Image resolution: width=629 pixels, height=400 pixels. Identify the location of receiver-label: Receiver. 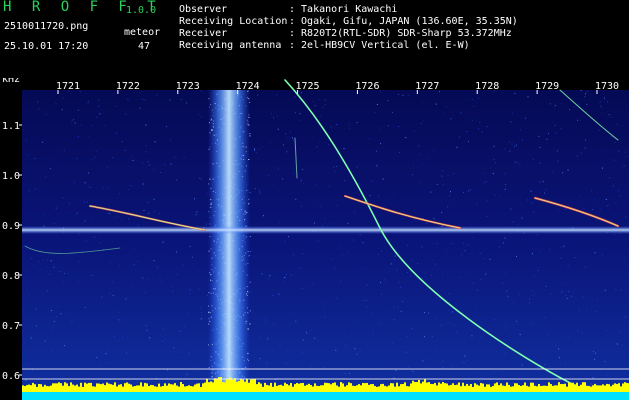
(203, 33).